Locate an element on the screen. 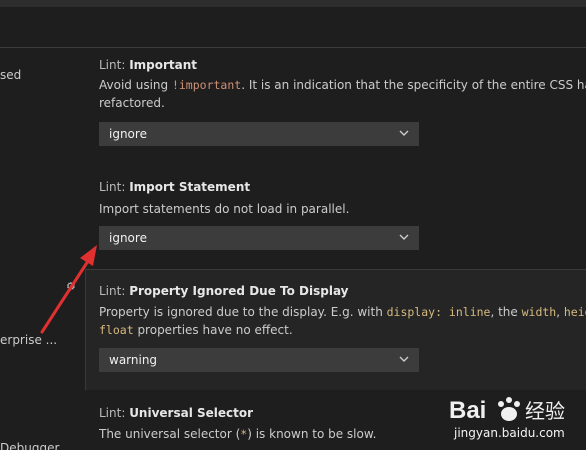 The height and width of the screenshot is (450, 586). baidu-logo: Bai 经验 is located at coordinates (507, 410).